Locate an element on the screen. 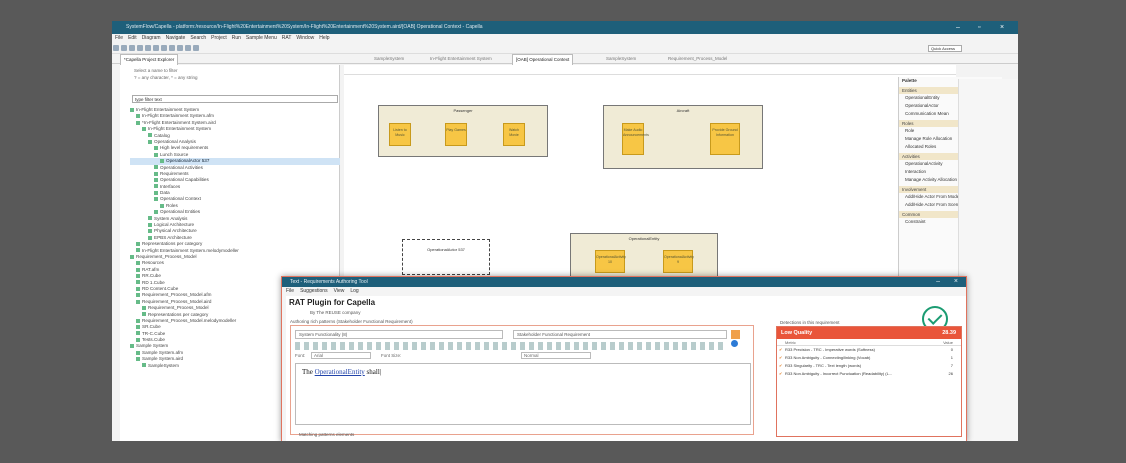  warning-icon is located at coordinates (735, 334).